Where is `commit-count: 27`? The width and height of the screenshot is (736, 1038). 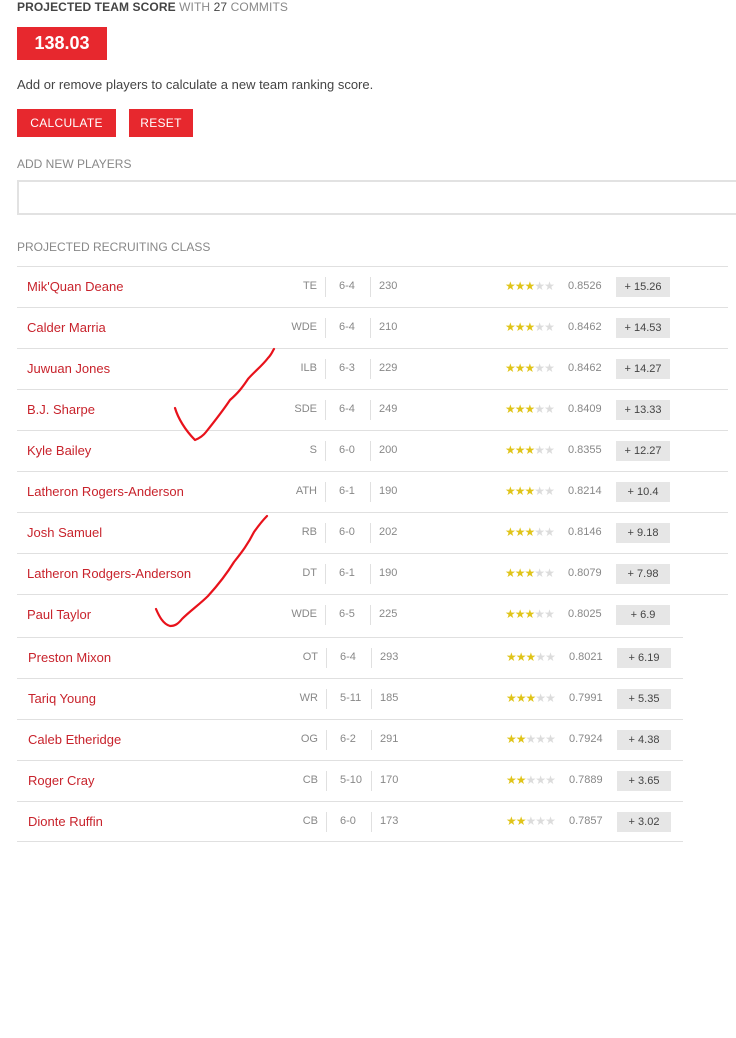
commit-count: 27 is located at coordinates (220, 7).